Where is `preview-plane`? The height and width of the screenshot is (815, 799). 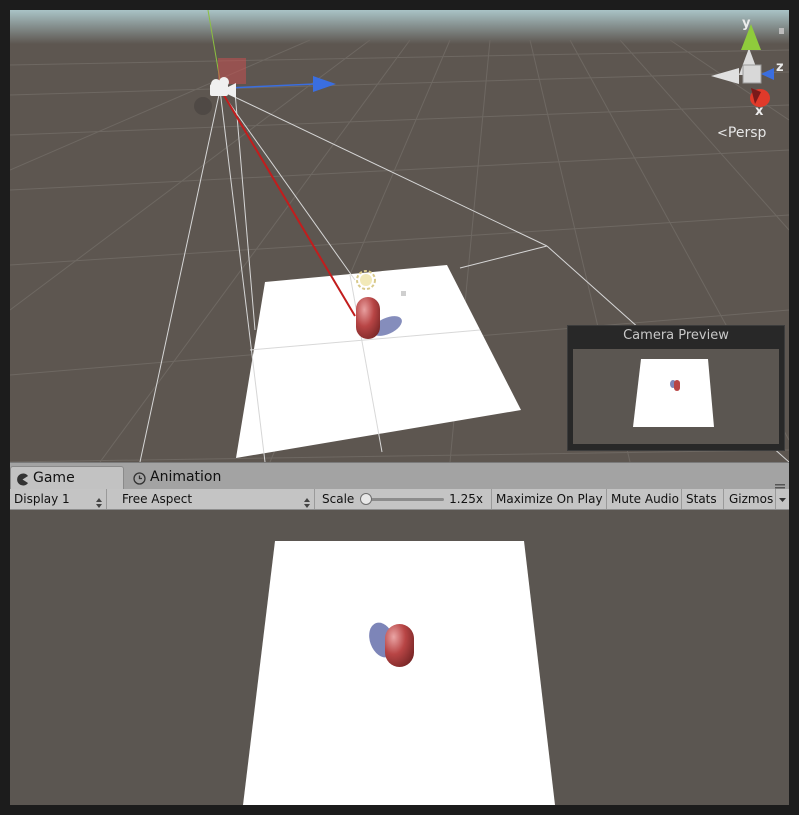 preview-plane is located at coordinates (673, 393).